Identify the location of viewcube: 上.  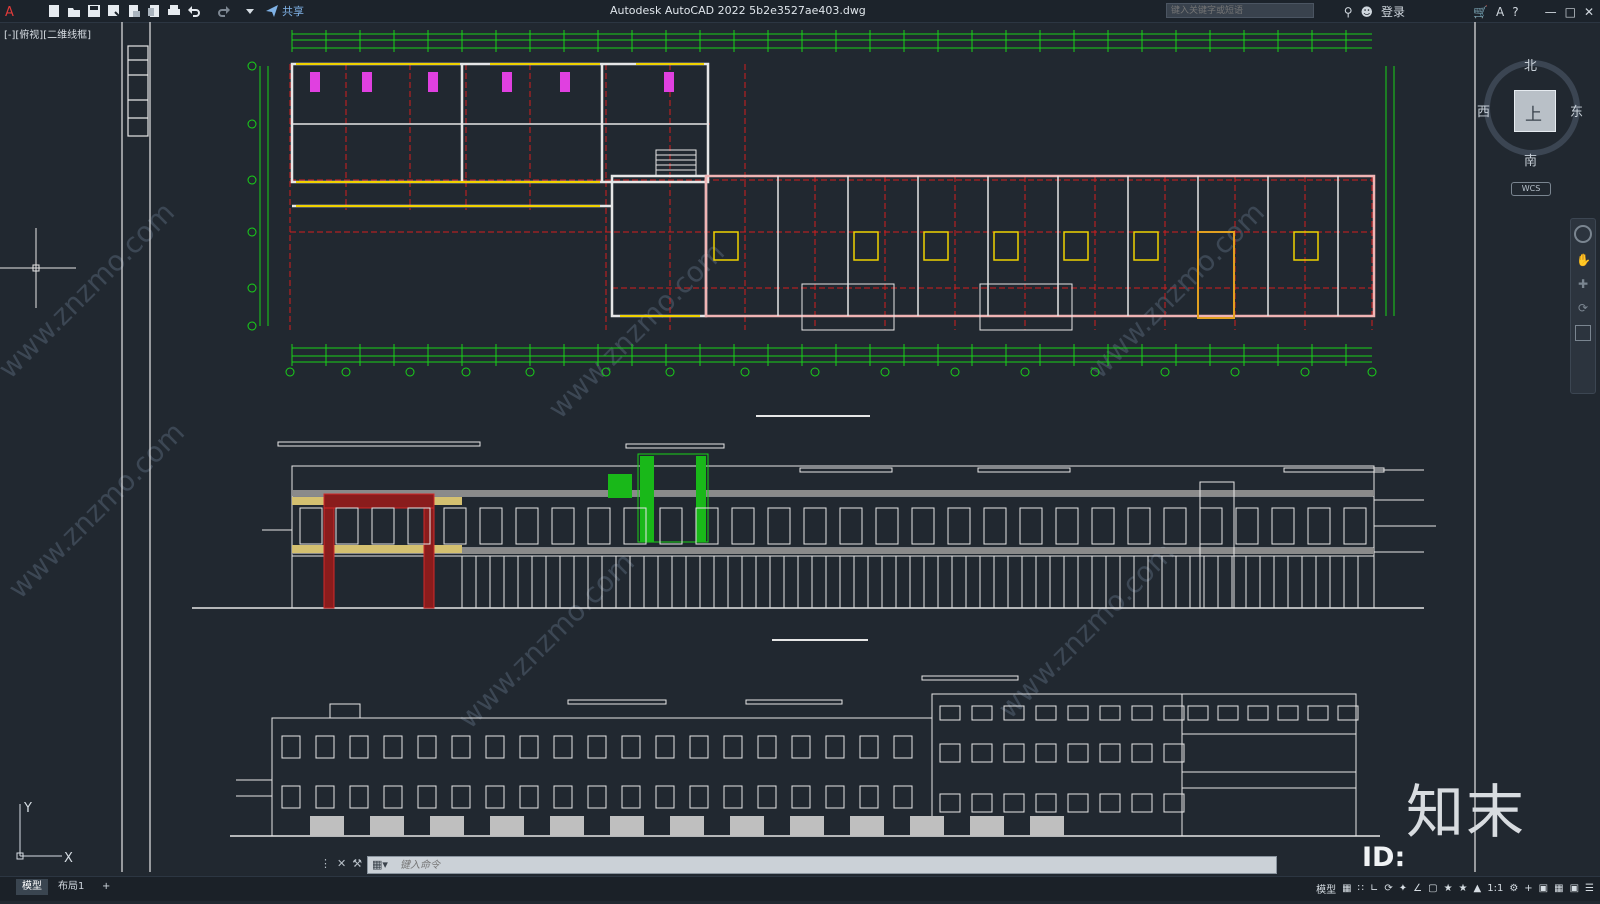
(1532, 108).